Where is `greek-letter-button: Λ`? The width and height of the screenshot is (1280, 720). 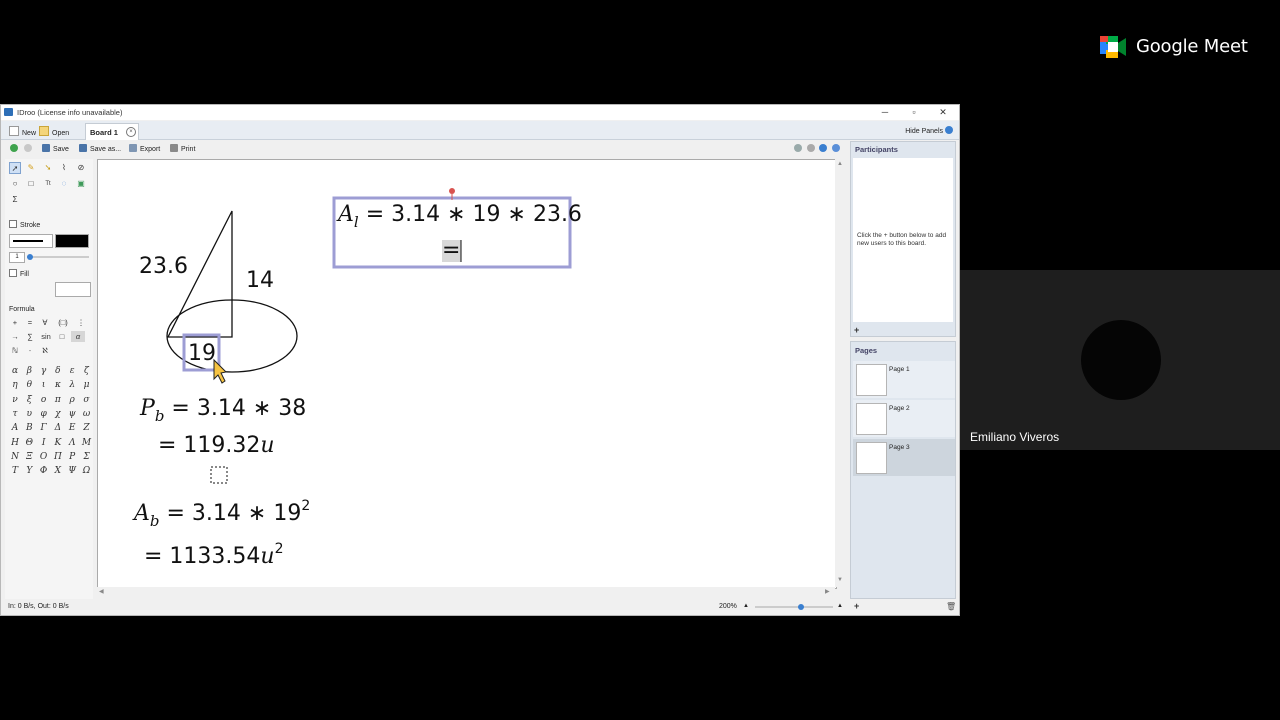
greek-letter-button: Λ is located at coordinates (72, 443).